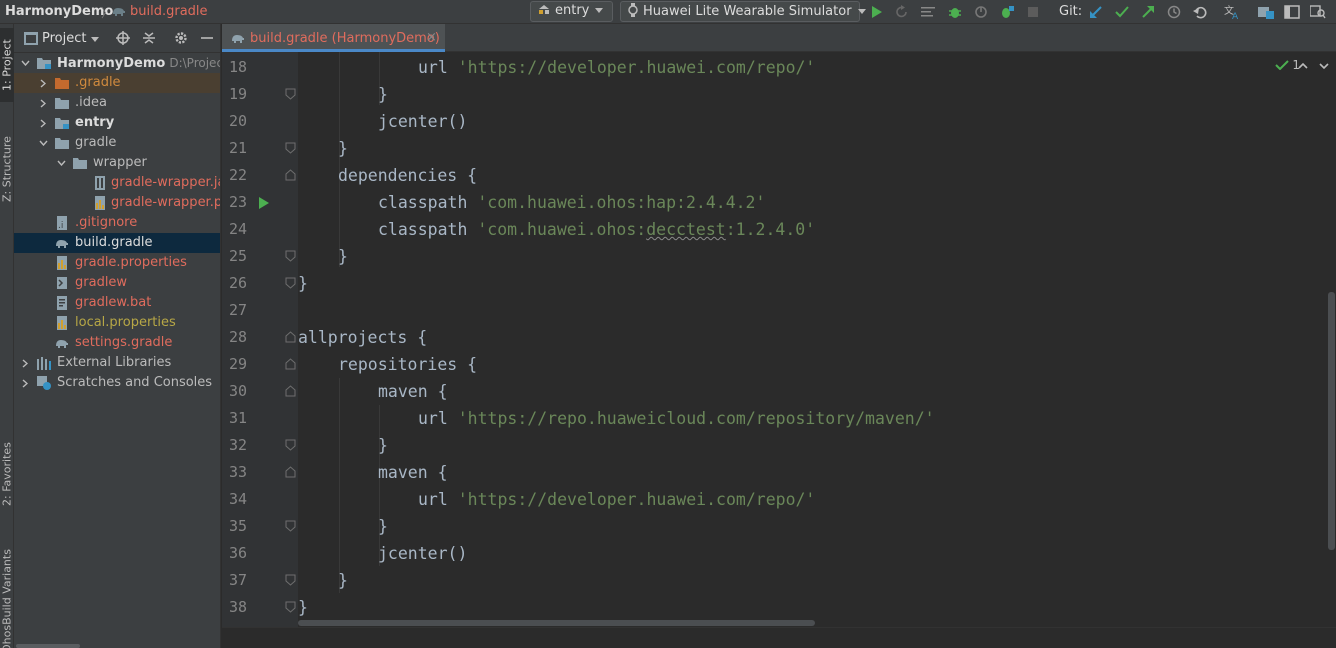  I want to click on tool-window-tab-project: 1: Project, so click(7, 65).